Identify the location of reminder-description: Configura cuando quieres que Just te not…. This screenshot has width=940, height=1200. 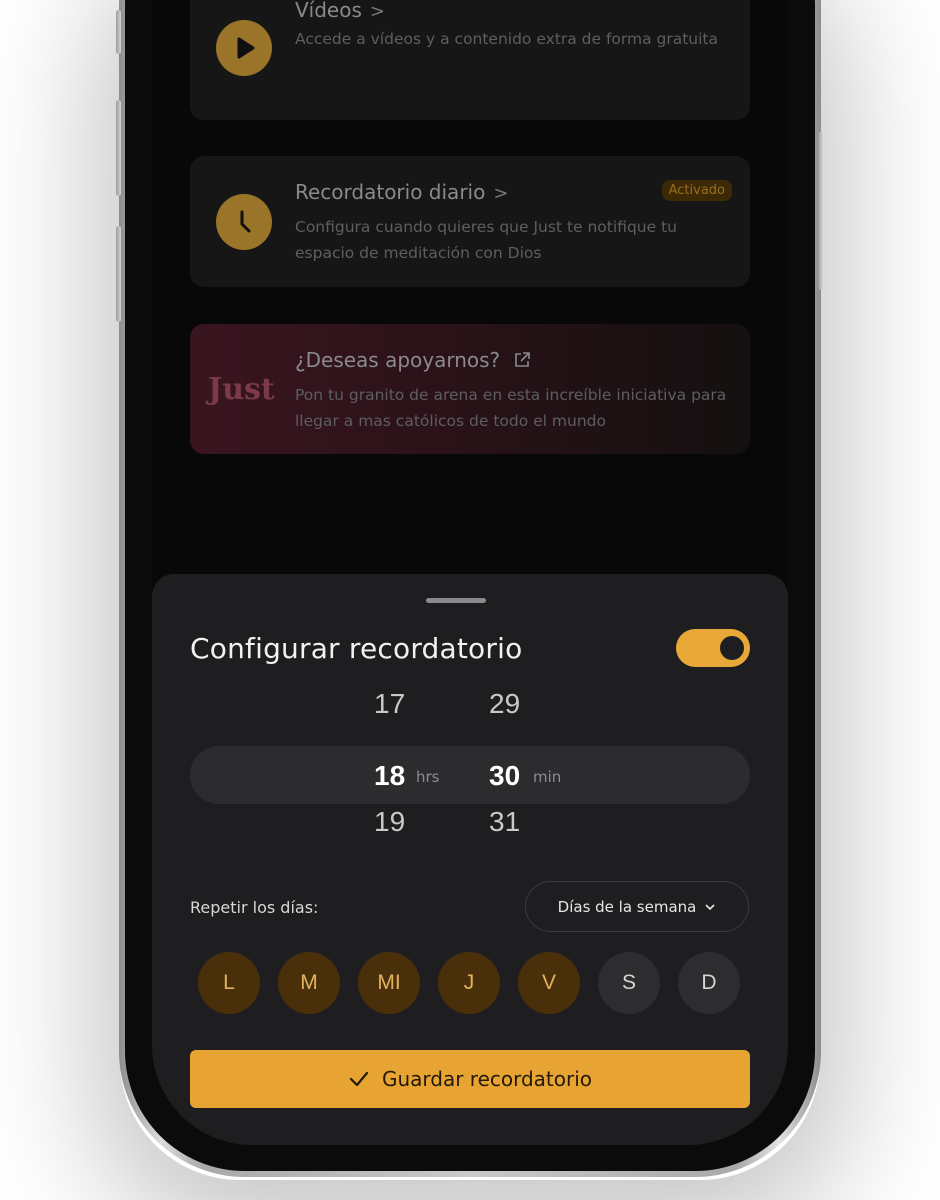
(486, 240).